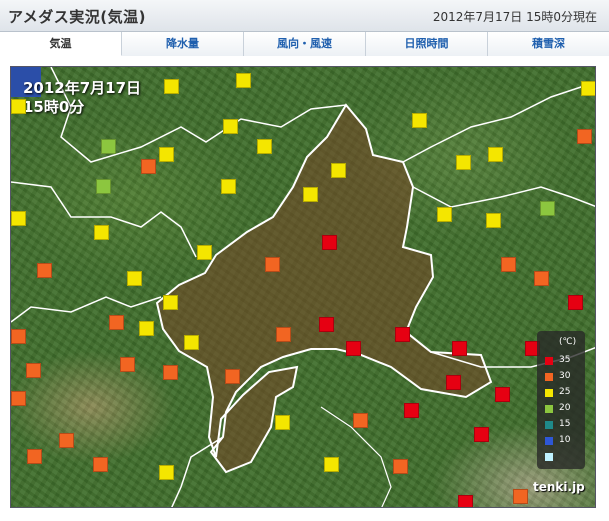  Describe the element at coordinates (565, 458) in the screenshot. I see `legend-row` at that location.